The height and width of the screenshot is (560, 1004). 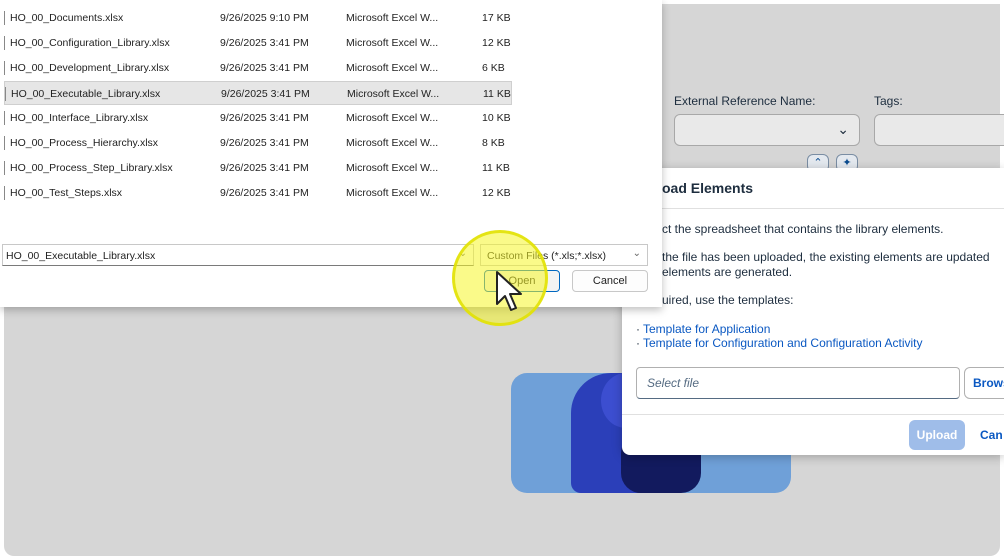 I want to click on cancel-button: Cancel, so click(x=610, y=281).